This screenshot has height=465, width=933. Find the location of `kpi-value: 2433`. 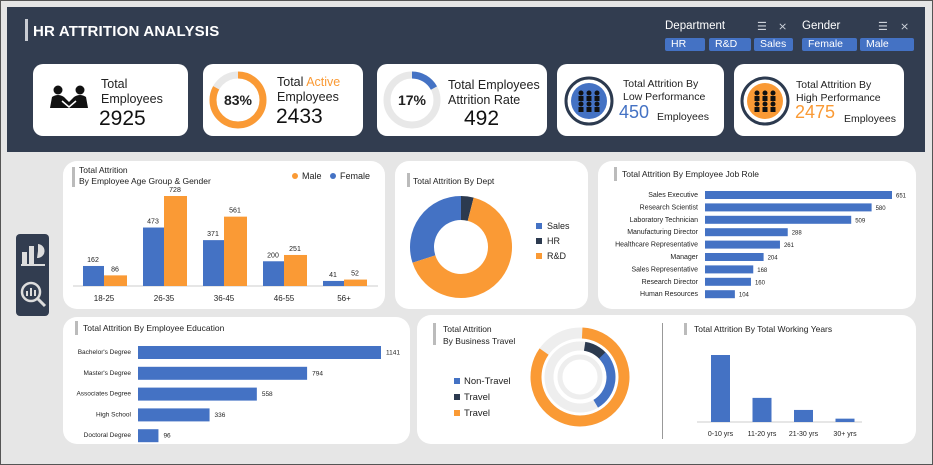

kpi-value: 2433 is located at coordinates (299, 116).